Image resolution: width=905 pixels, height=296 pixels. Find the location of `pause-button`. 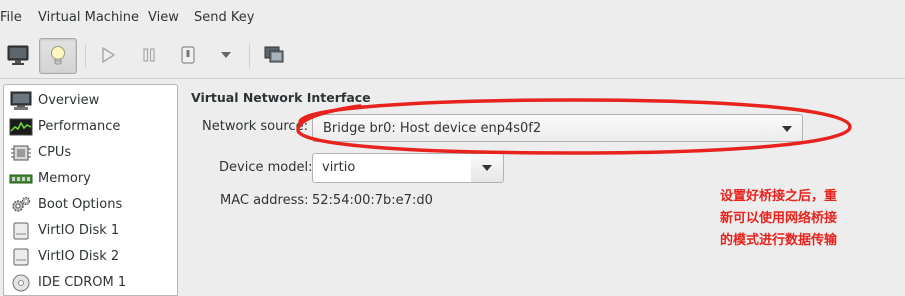

pause-button is located at coordinates (149, 55).